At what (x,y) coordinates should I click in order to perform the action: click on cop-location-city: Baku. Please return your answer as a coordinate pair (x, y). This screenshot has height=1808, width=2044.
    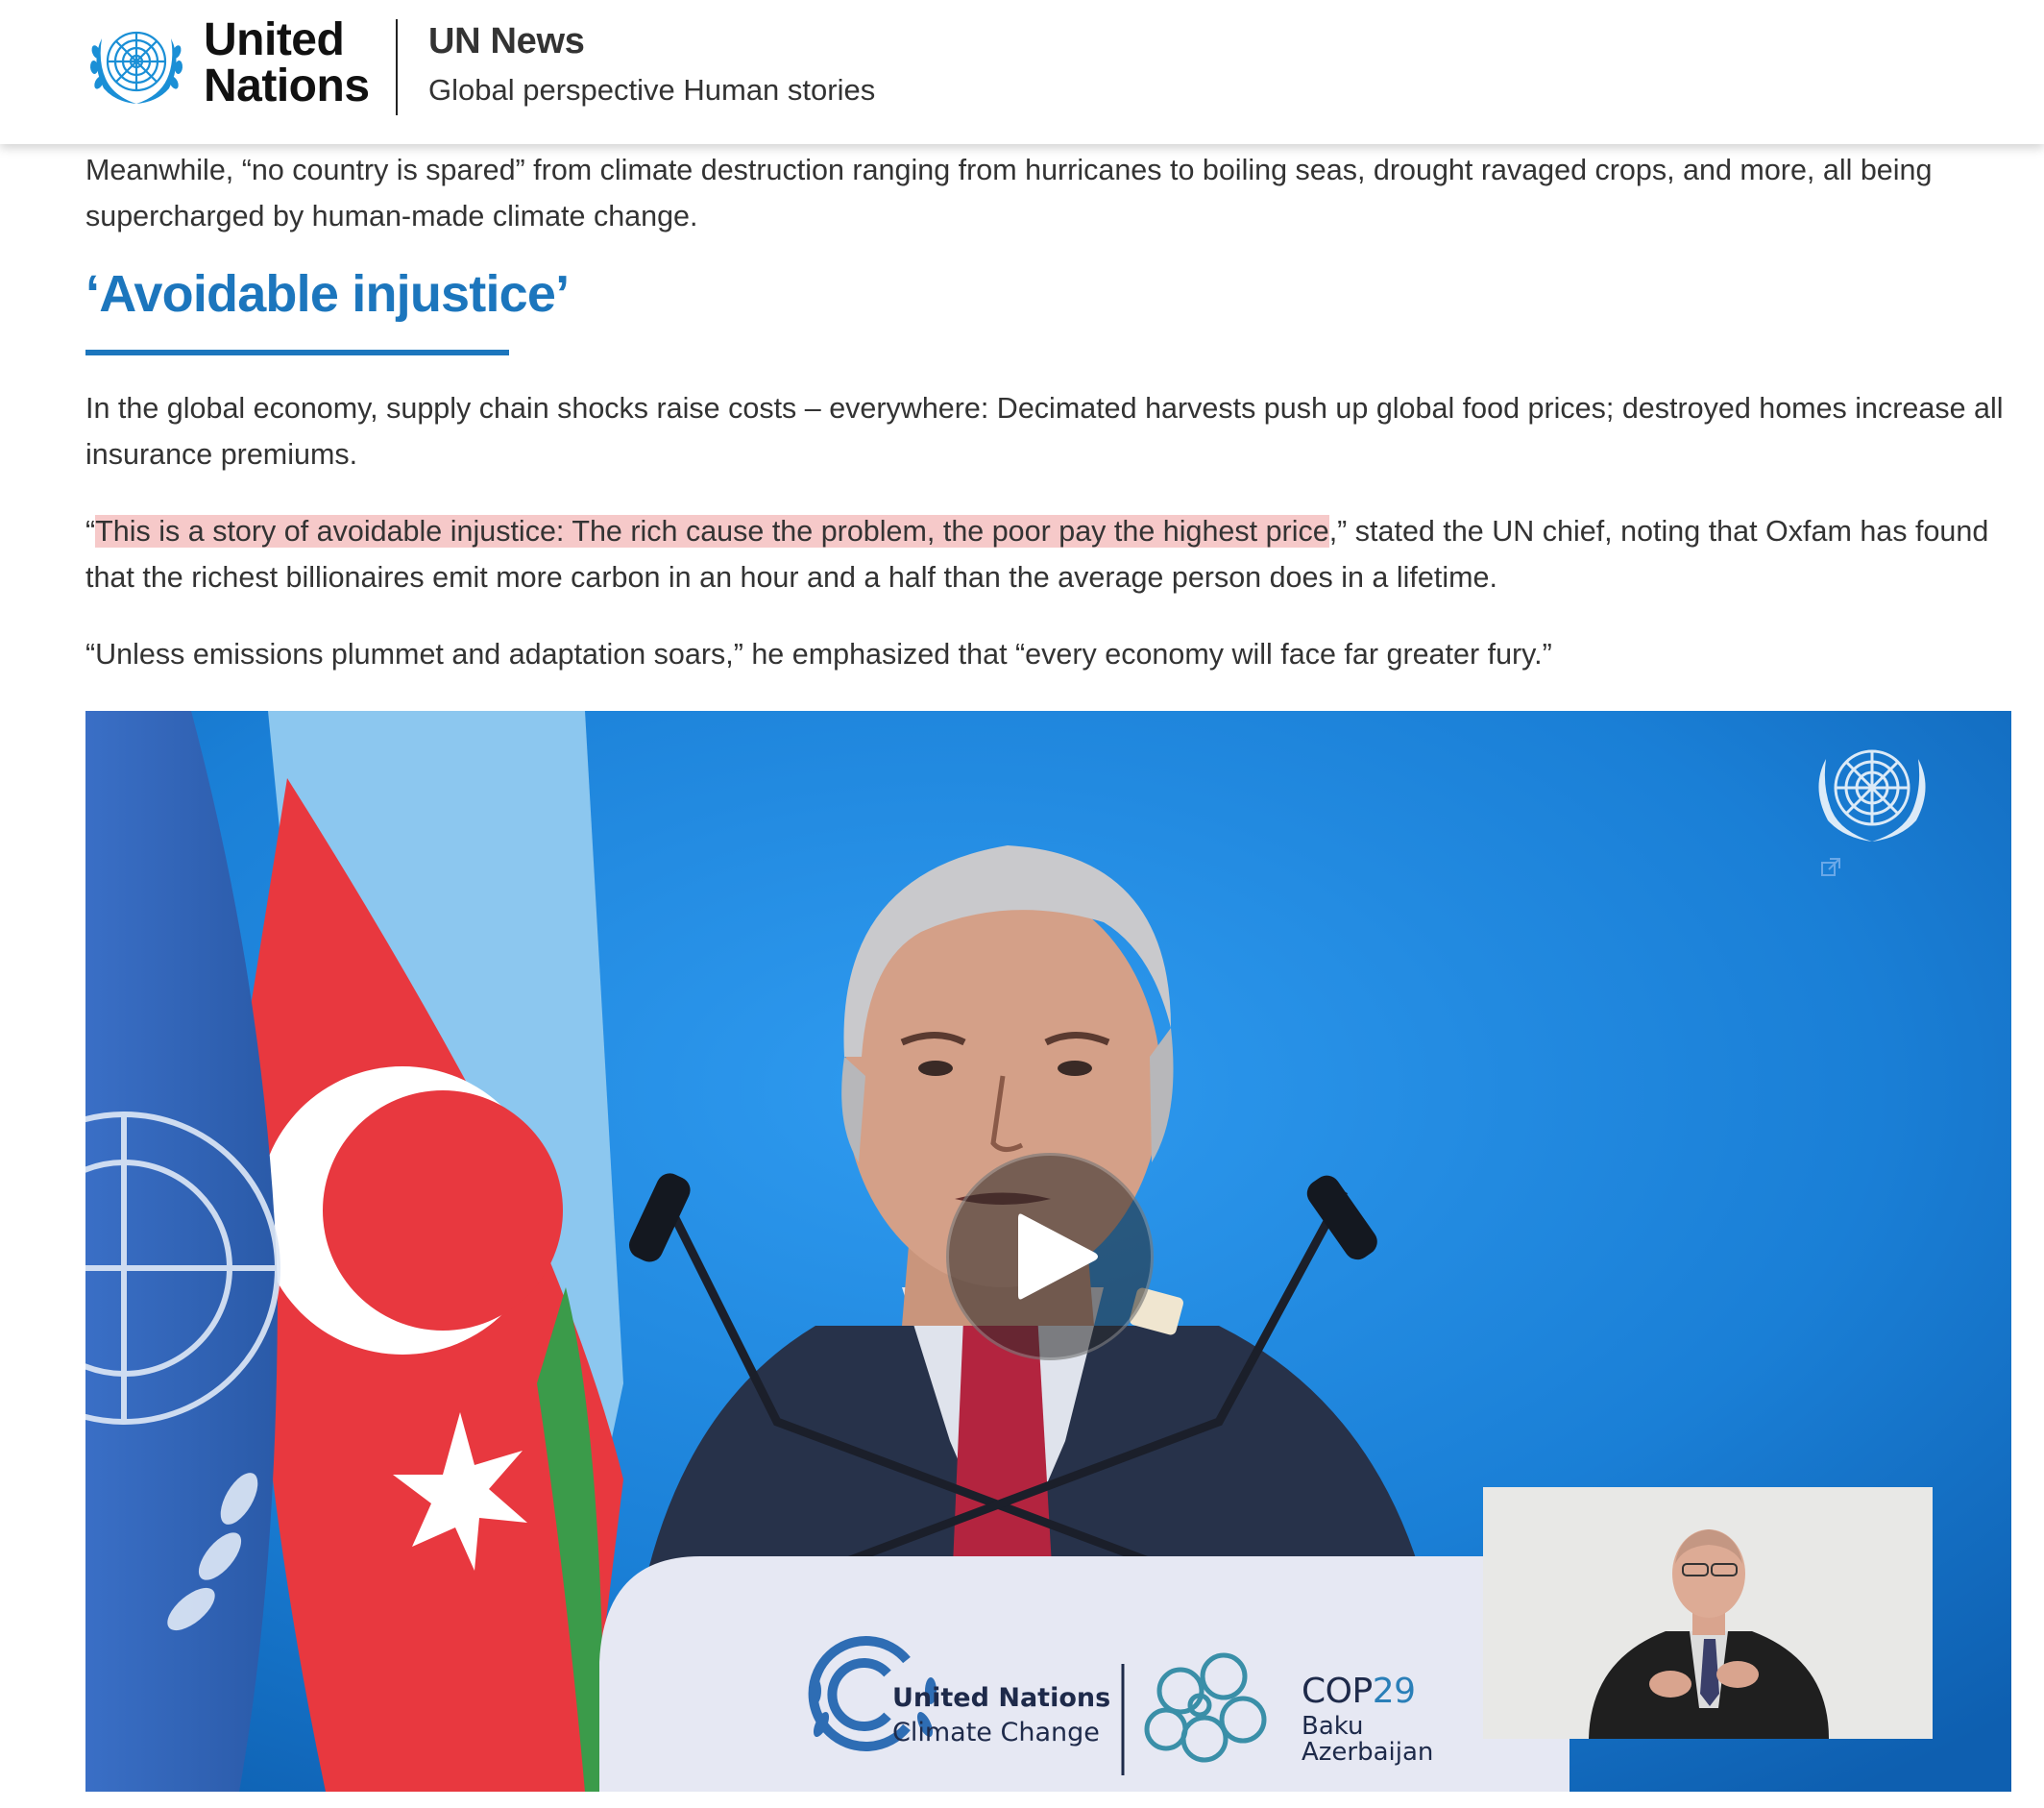
    Looking at the image, I should click on (1333, 1726).